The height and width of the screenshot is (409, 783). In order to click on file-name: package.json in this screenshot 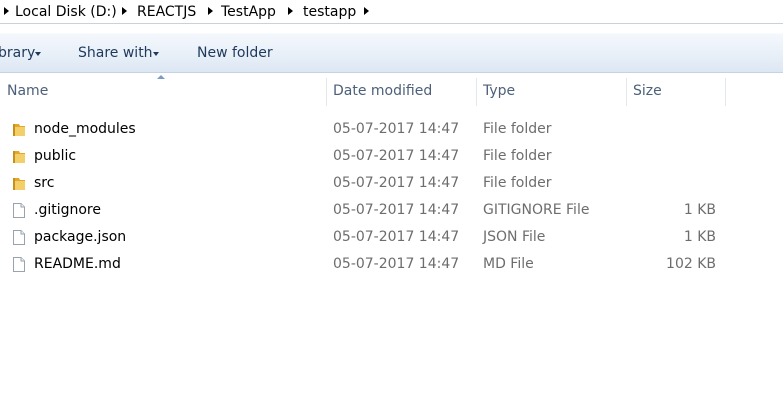, I will do `click(80, 237)`.